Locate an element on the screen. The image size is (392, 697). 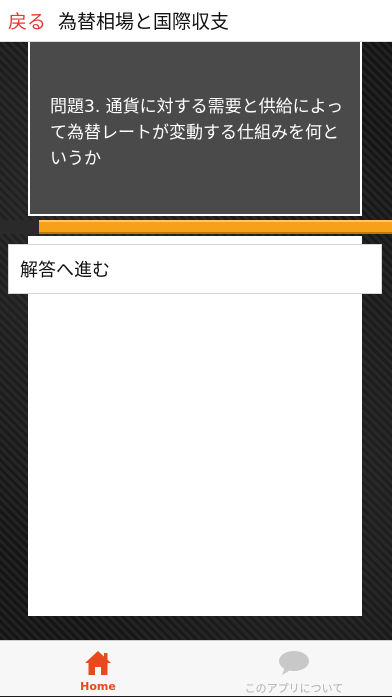
progress-bar is located at coordinates (196, 227).